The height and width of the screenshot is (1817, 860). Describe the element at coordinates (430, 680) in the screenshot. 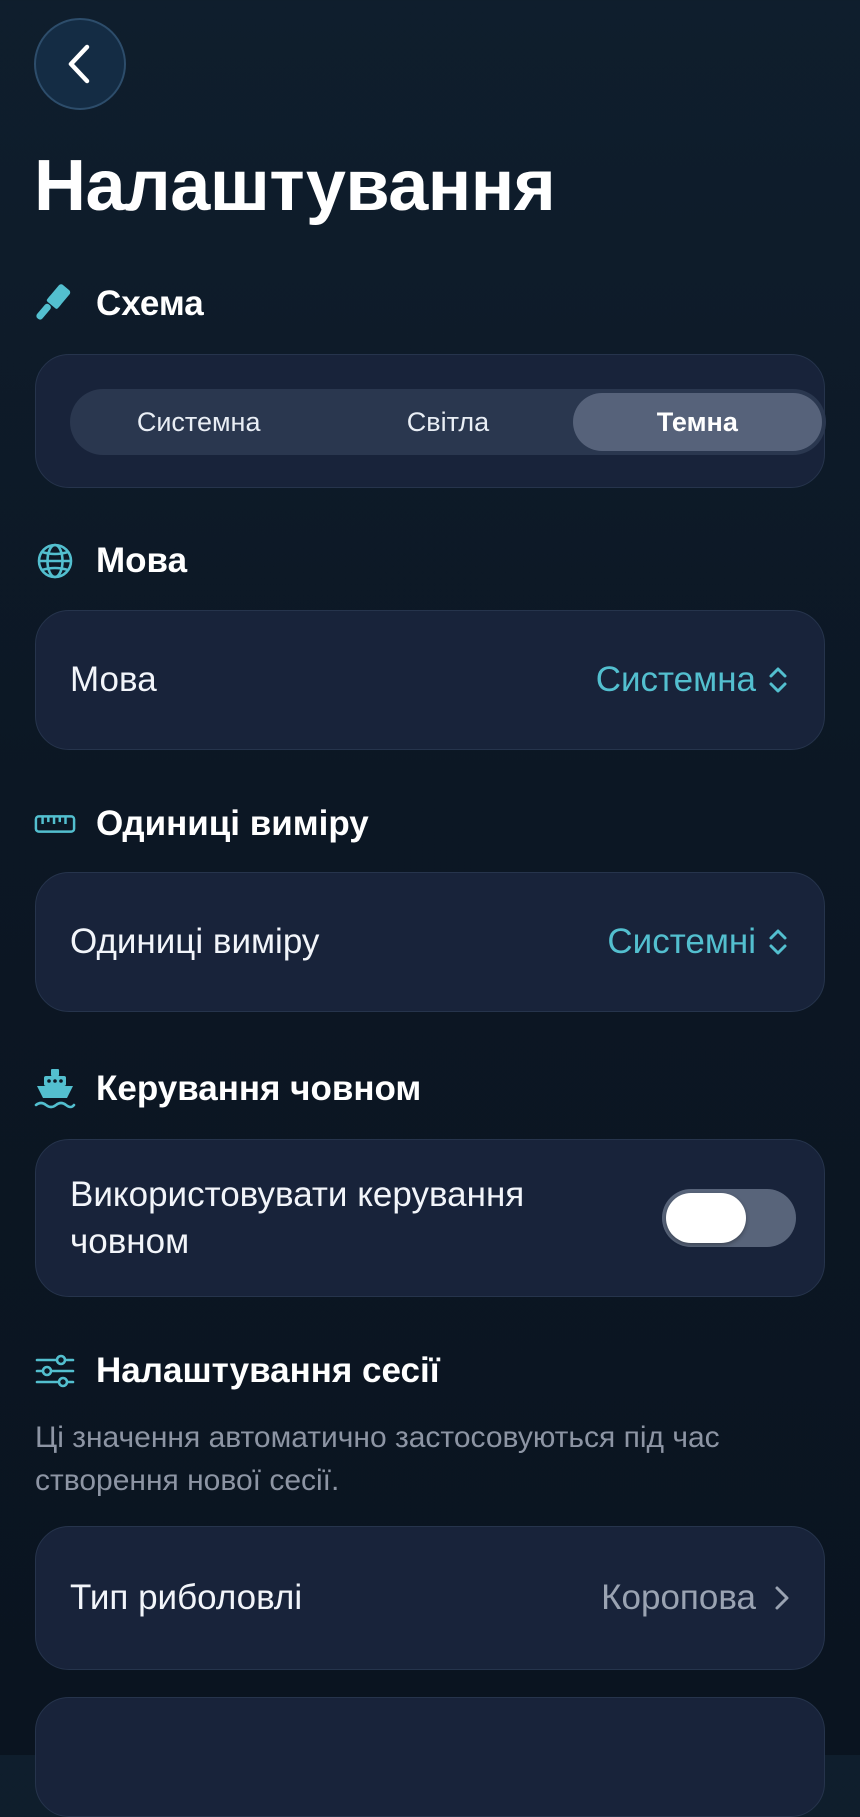

I see `language-card: Мова Системна` at that location.